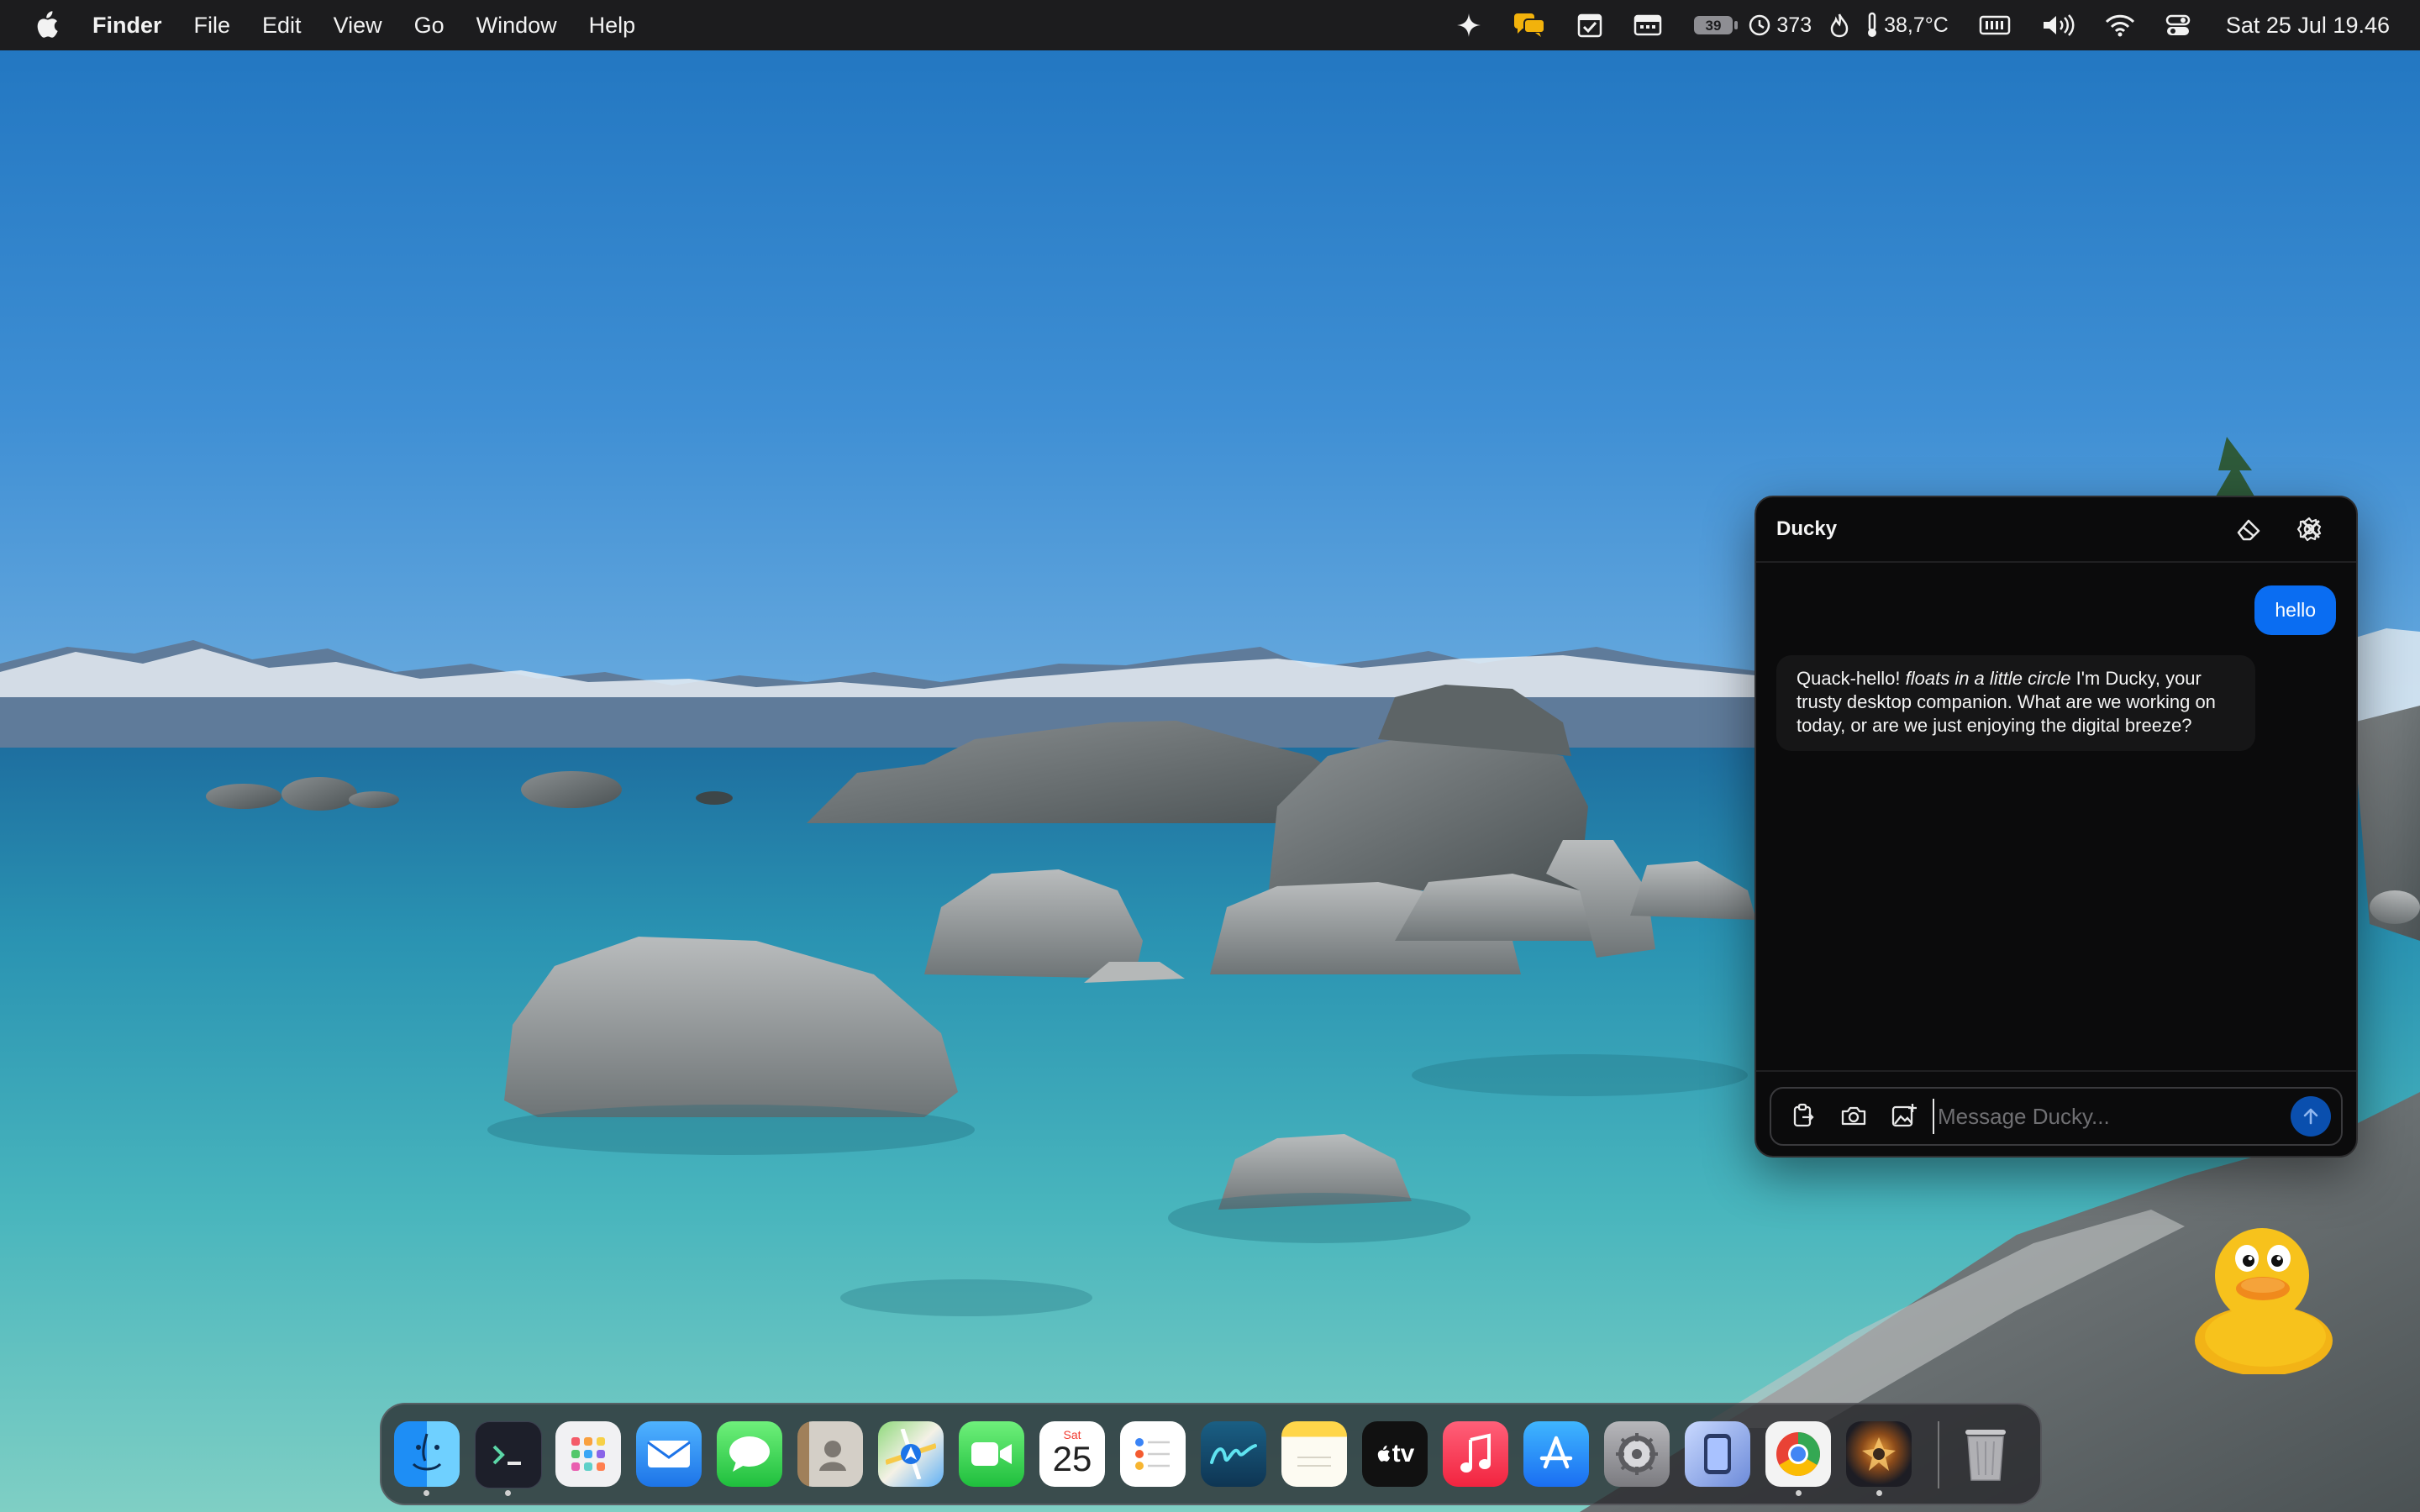  Describe the element at coordinates (2308, 26) in the screenshot. I see `menubar-clock: Sat 25 Jul 19.46` at that location.